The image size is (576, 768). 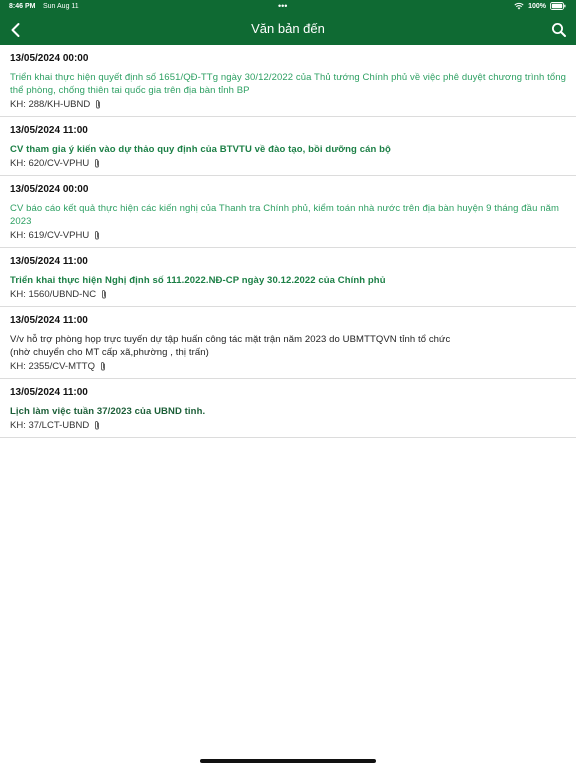 What do you see at coordinates (288, 425) in the screenshot?
I see `document-meta: KH: 37/LCT-UBND` at bounding box center [288, 425].